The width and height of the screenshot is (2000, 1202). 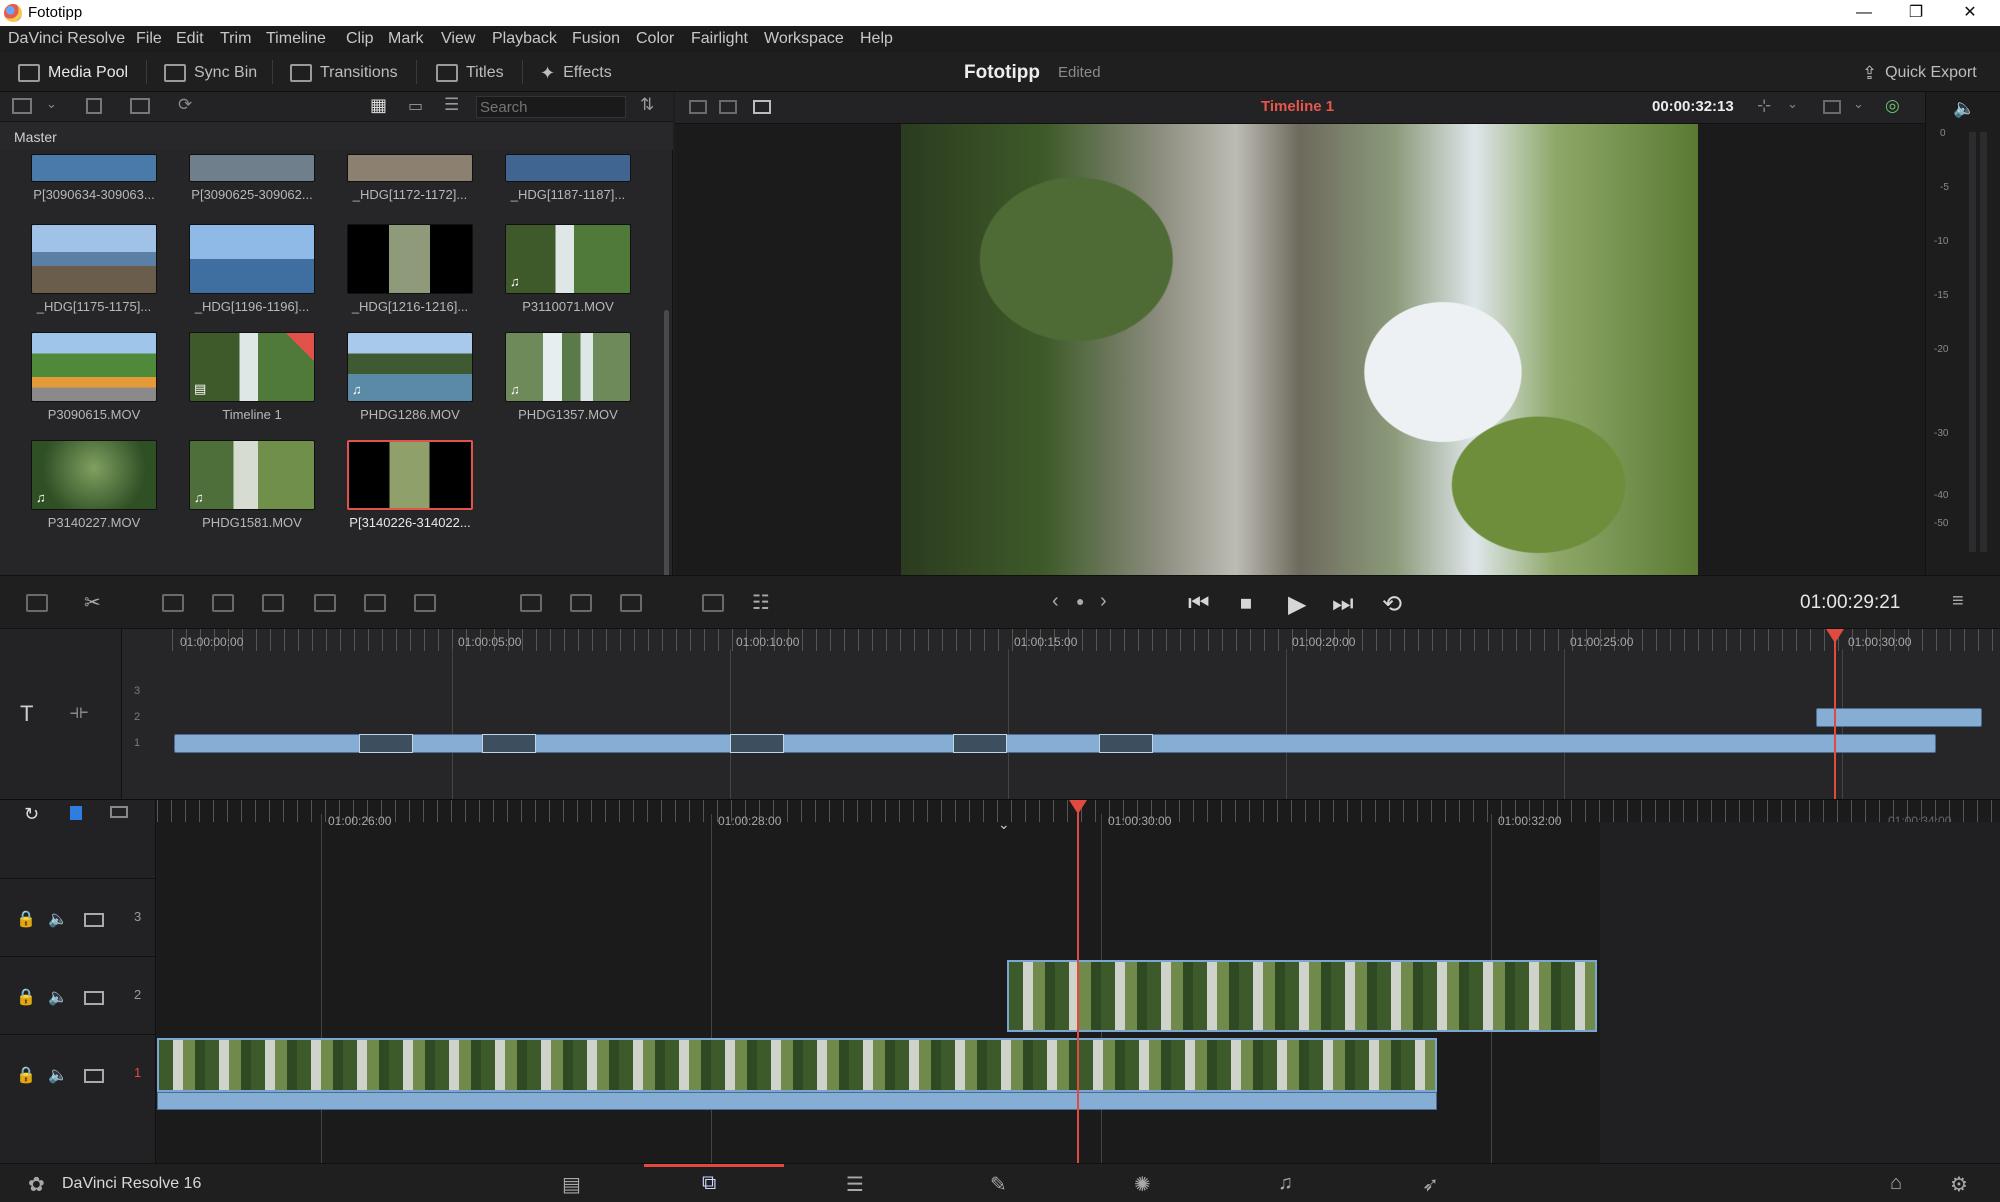 I want to click on prev-clip-icon: ‹, so click(x=1055, y=601).